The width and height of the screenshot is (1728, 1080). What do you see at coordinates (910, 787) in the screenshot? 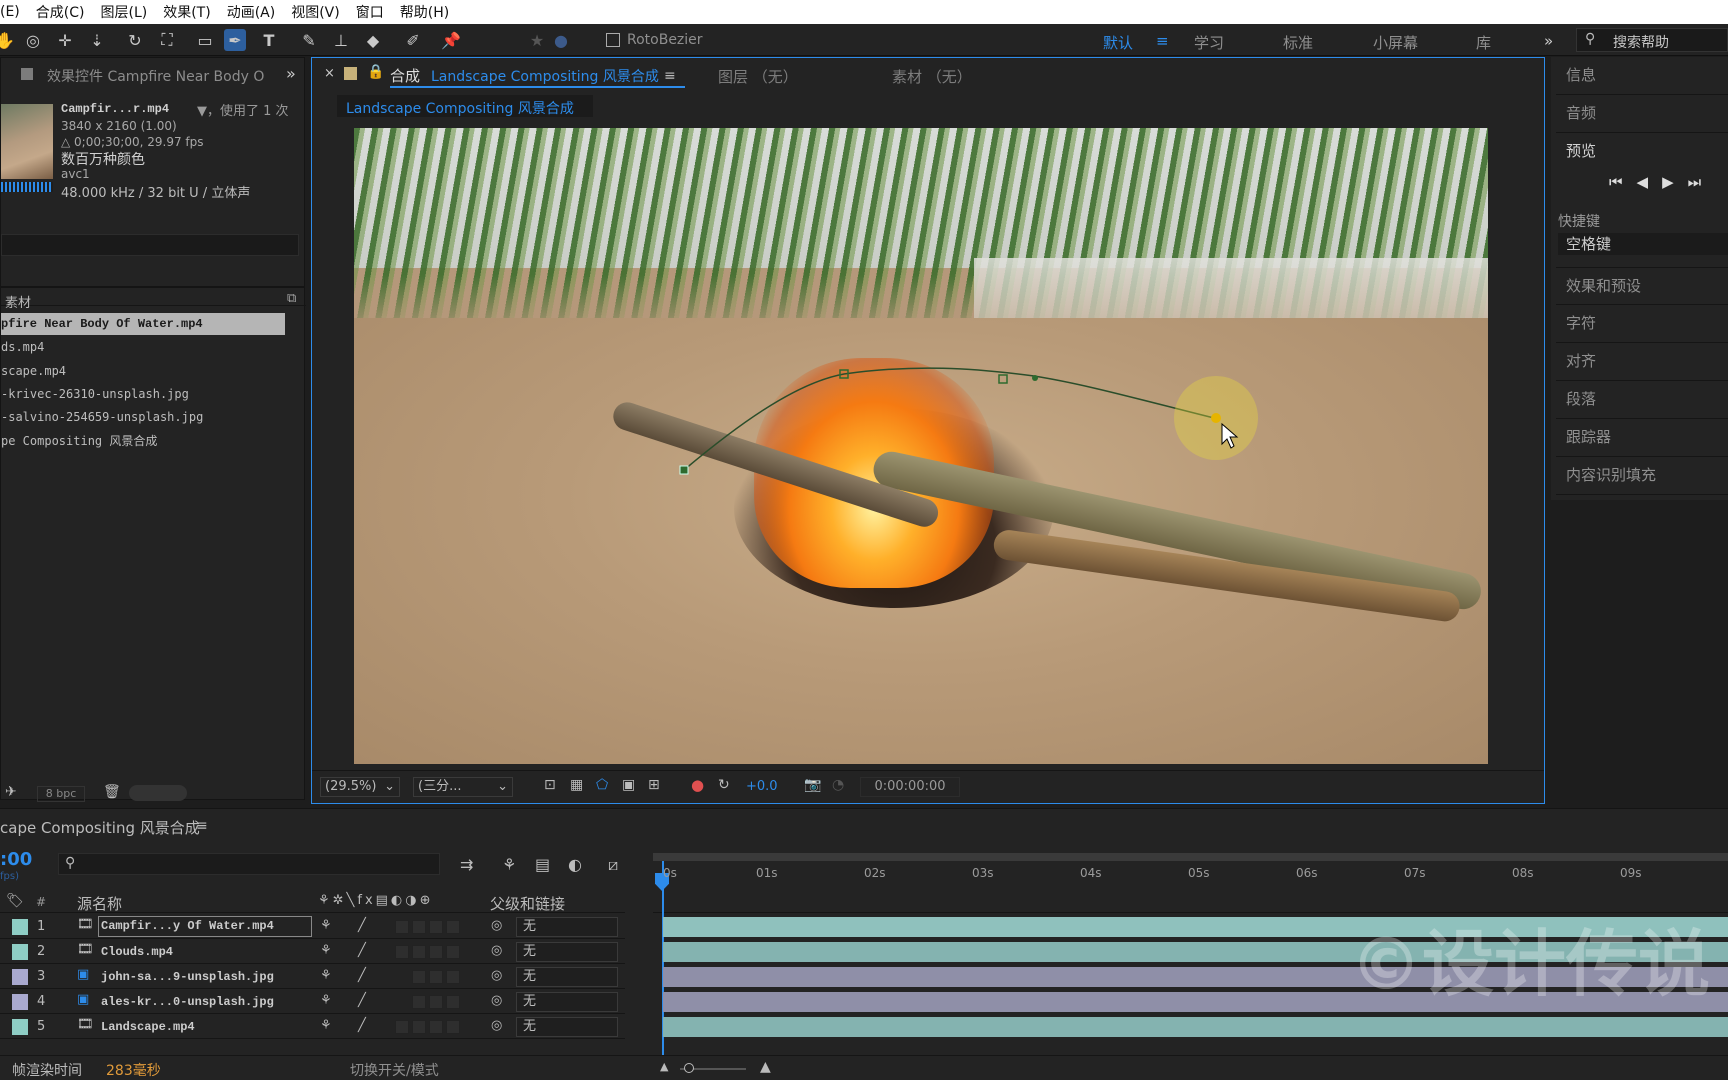
I see `current-time-display: 0:00:00:00` at bounding box center [910, 787].